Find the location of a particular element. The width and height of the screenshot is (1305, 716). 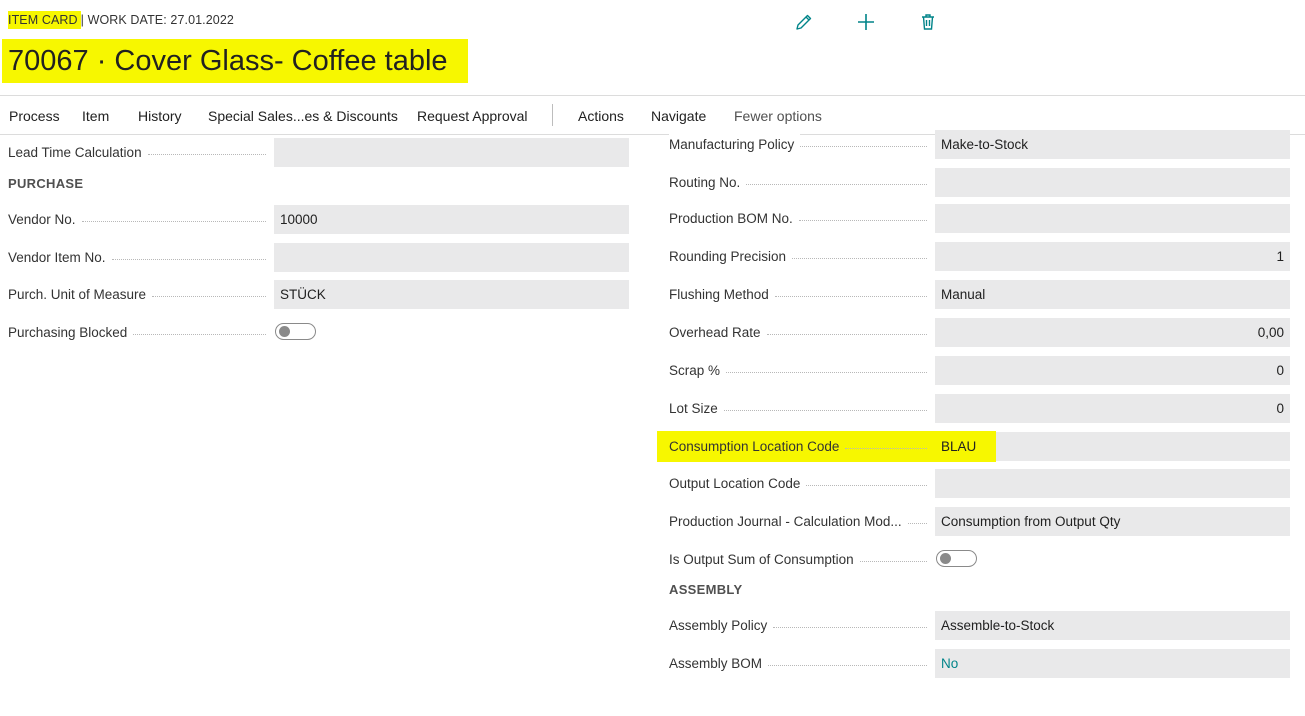

assembly-section-heading: ASSEMBLY is located at coordinates (705, 589).